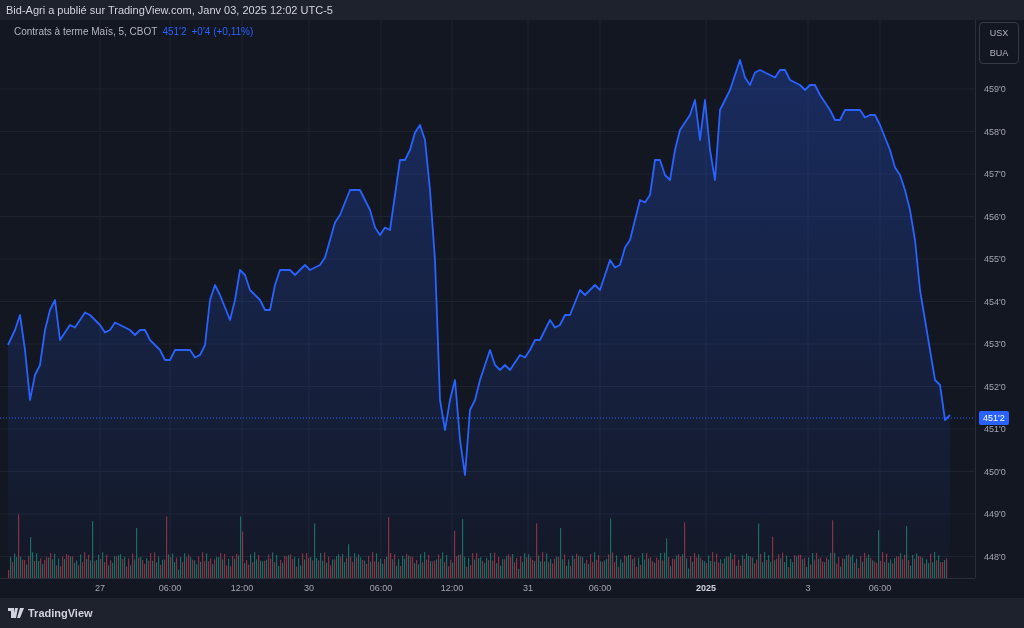 Image resolution: width=1024 pixels, height=628 pixels. Describe the element at coordinates (995, 429) in the screenshot. I see `price-axis-label: 451'0` at that location.